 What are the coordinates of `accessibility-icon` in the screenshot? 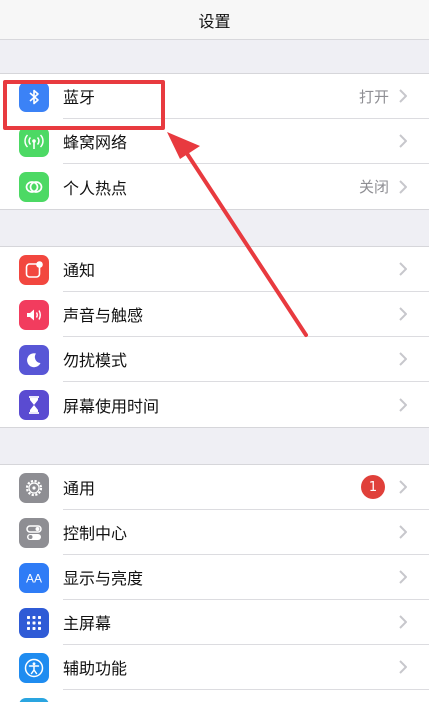 It's located at (34, 667).